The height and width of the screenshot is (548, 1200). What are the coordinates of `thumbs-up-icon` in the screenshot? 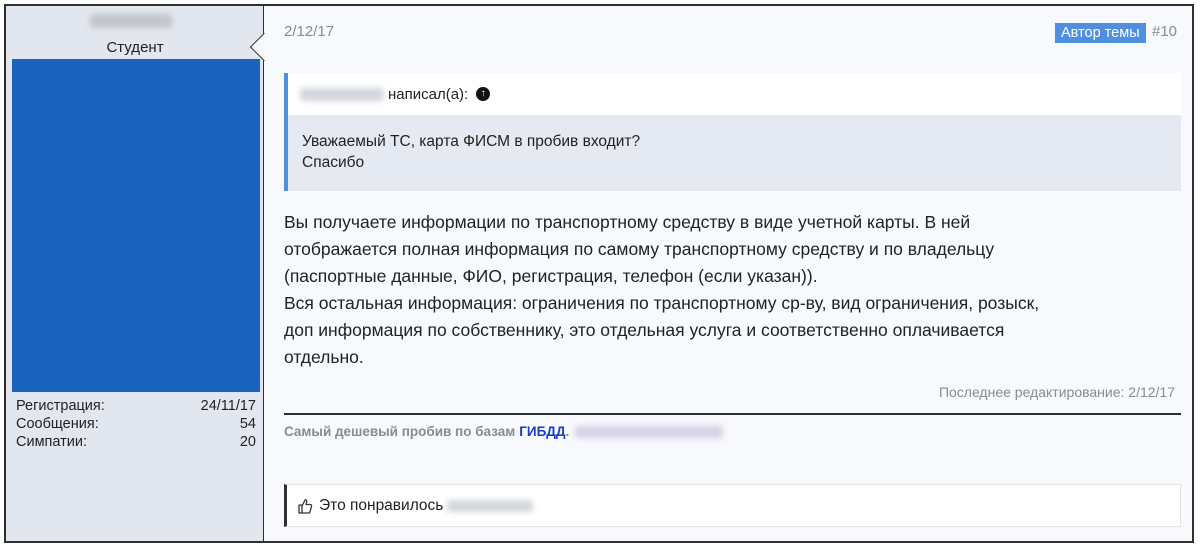 It's located at (305, 506).